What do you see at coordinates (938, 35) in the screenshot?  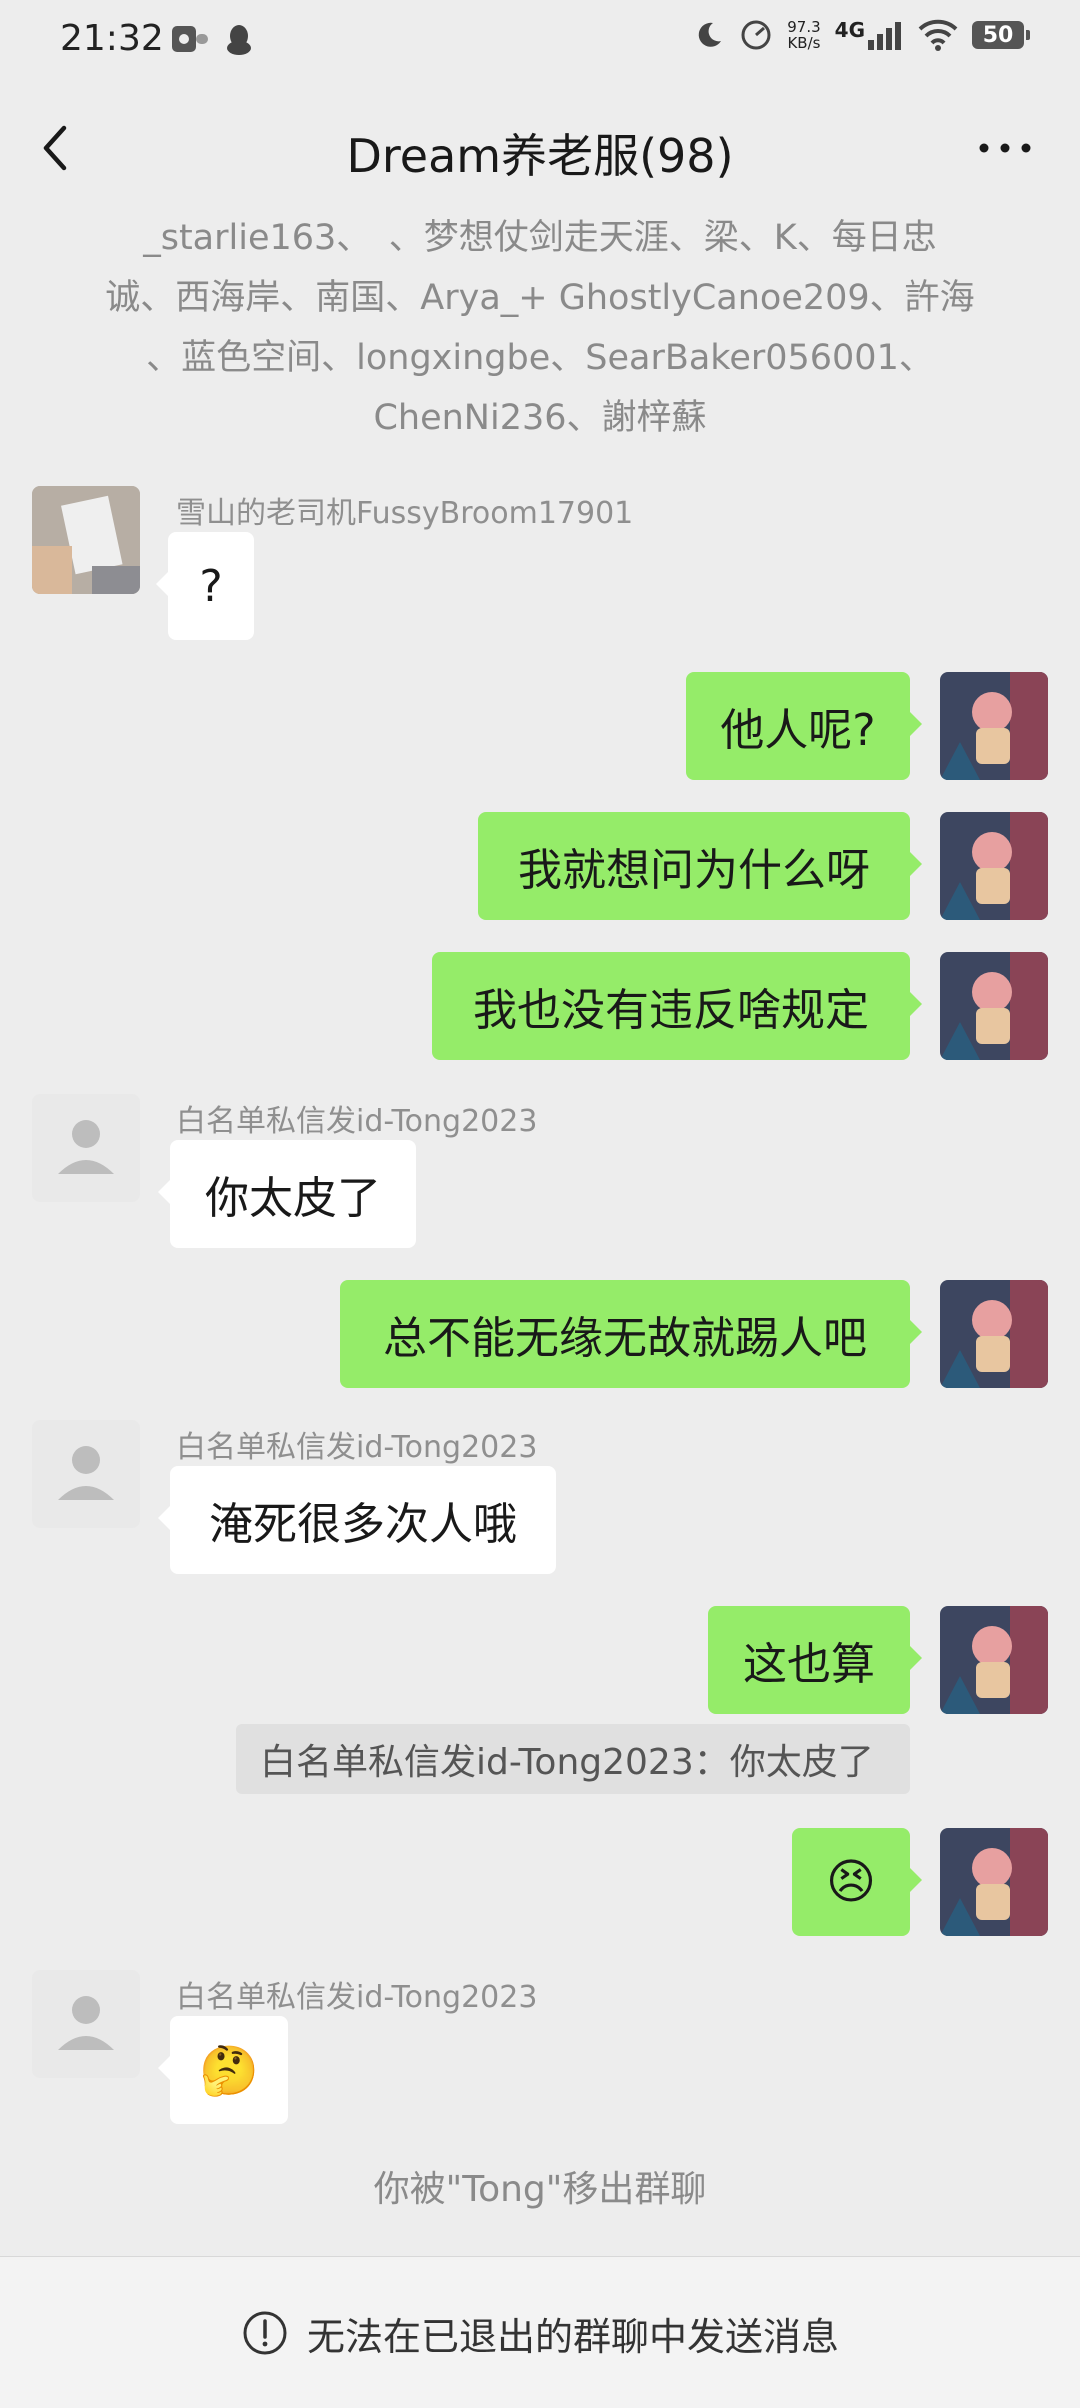 I see `wifi-icon` at bounding box center [938, 35].